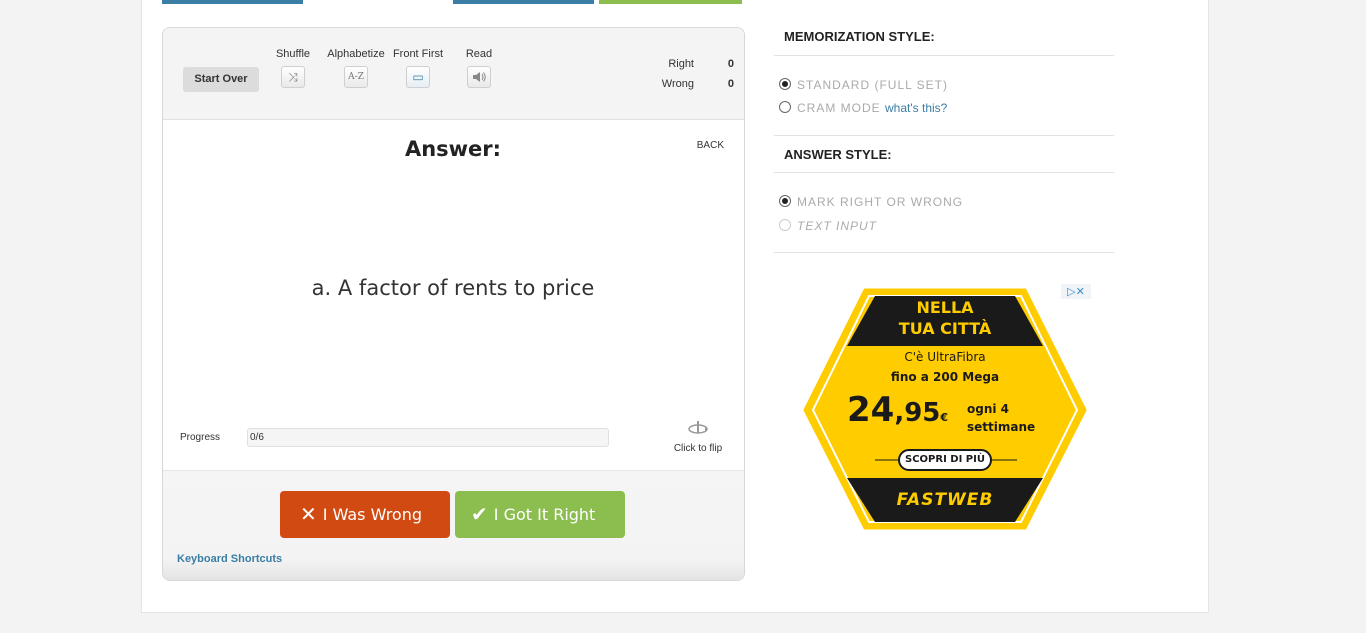 This screenshot has width=1366, height=633. I want to click on front-first-tool: Front First ▭, so click(418, 68).